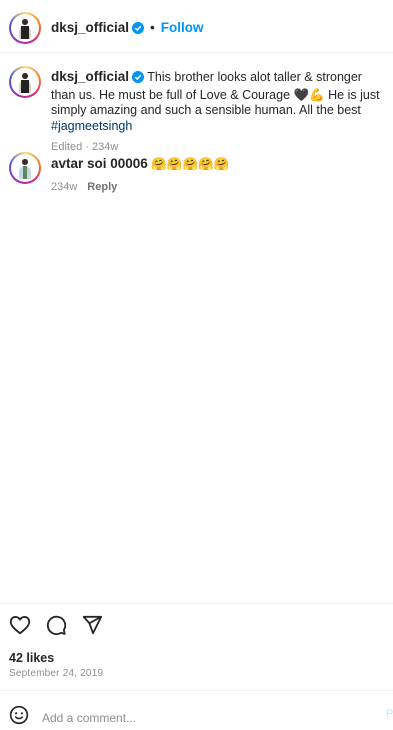 The height and width of the screenshot is (730, 393). What do you see at coordinates (25, 28) in the screenshot?
I see `profile-avatar-icon` at bounding box center [25, 28].